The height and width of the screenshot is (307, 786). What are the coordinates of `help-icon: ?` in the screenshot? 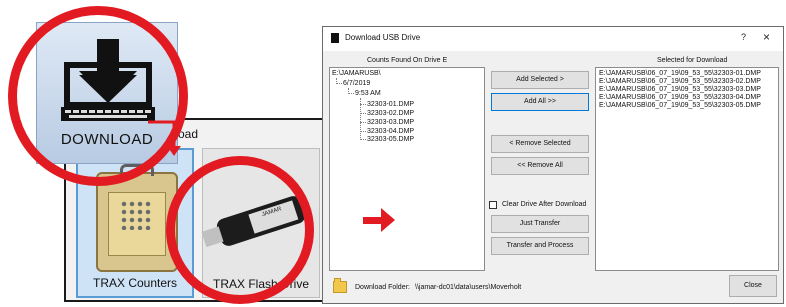 It's located at (743, 37).